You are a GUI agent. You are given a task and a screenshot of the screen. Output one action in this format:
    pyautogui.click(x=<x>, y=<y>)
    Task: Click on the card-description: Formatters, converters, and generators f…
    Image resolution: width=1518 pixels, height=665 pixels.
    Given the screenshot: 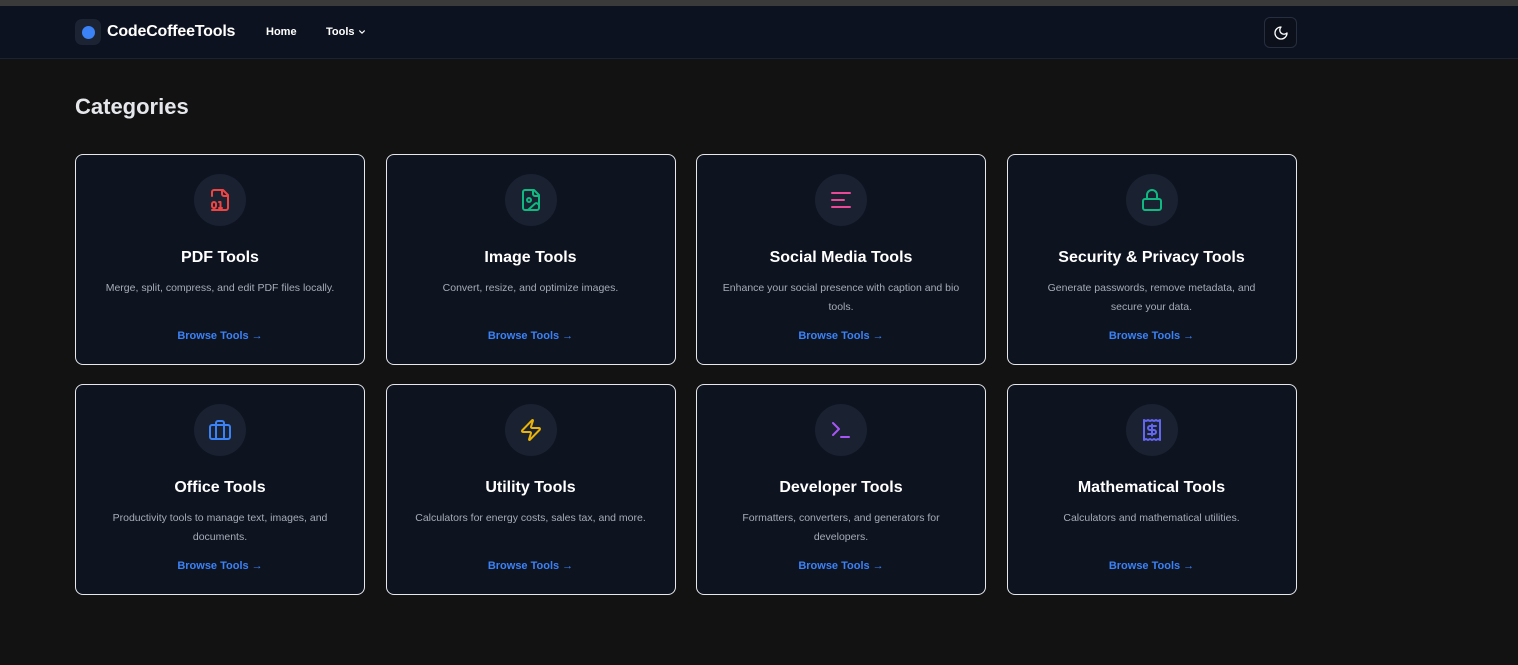 What is the action you would take?
    pyautogui.click(x=841, y=527)
    